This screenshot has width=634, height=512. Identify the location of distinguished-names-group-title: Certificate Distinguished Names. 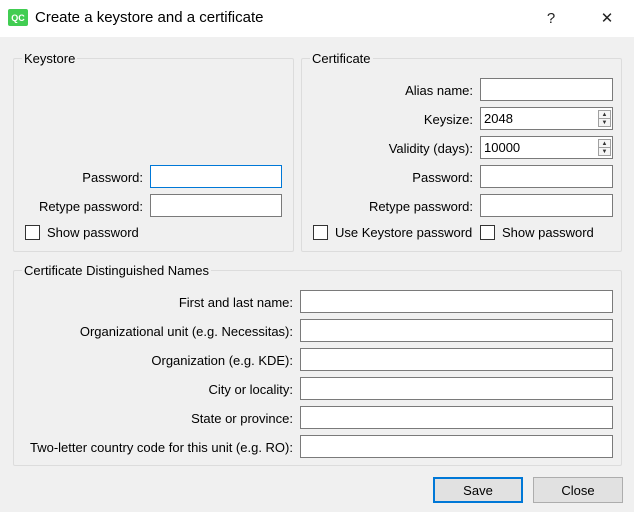
(116, 270).